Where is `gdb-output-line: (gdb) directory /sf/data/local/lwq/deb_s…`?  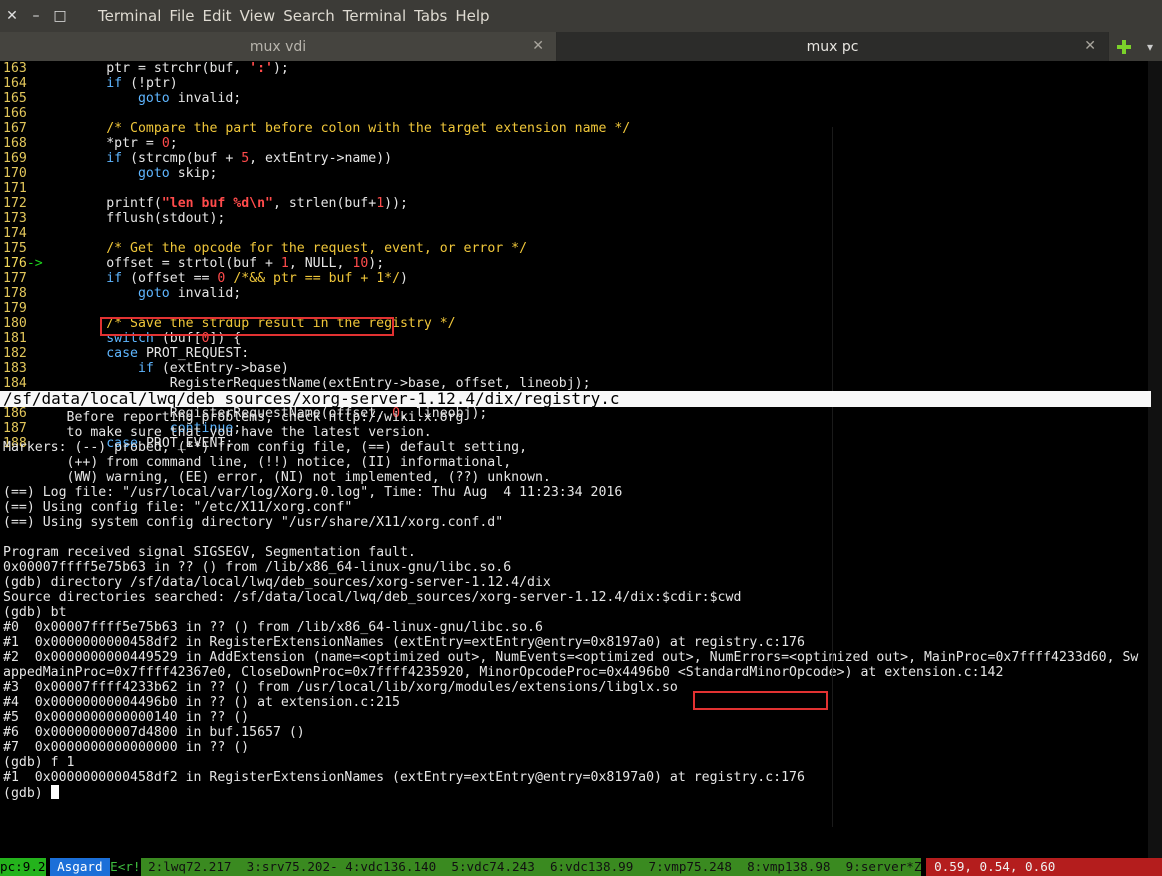 gdb-output-line: (gdb) directory /sf/data/local/lwq/deb_s… is located at coordinates (277, 582).